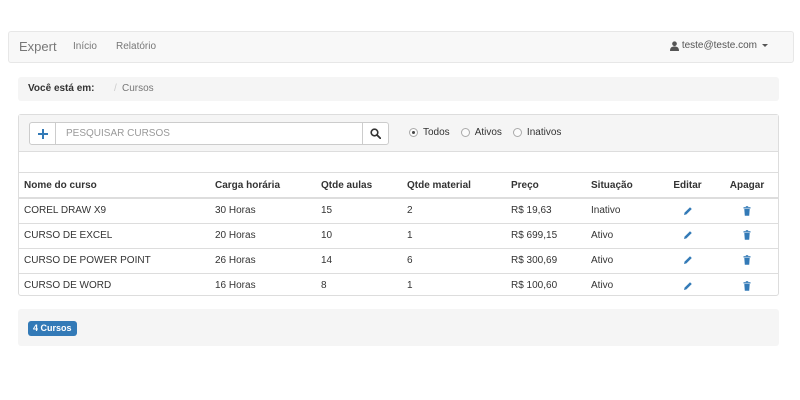  I want to click on search-button, so click(375, 133).